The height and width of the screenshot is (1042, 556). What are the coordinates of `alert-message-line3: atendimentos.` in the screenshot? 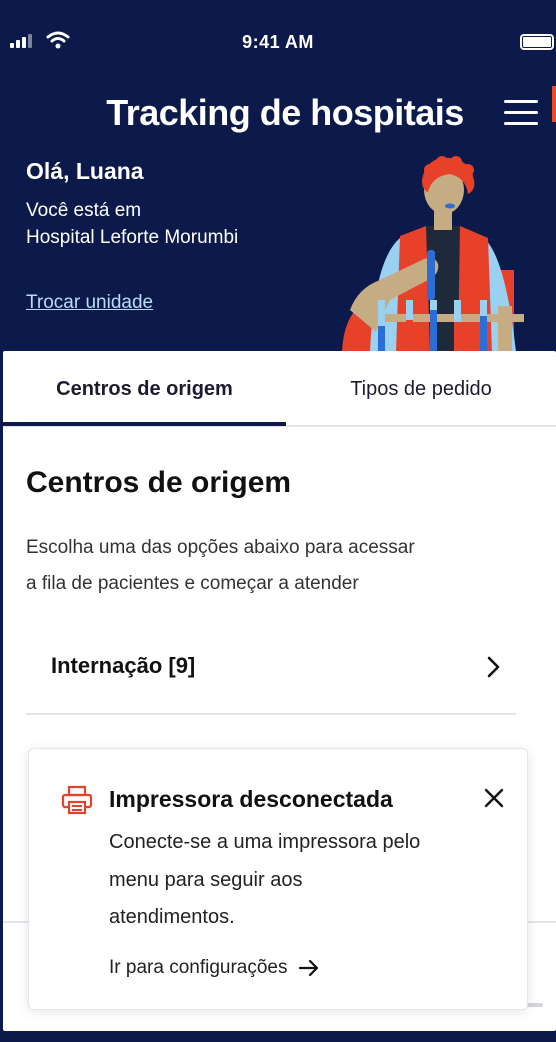 It's located at (172, 917).